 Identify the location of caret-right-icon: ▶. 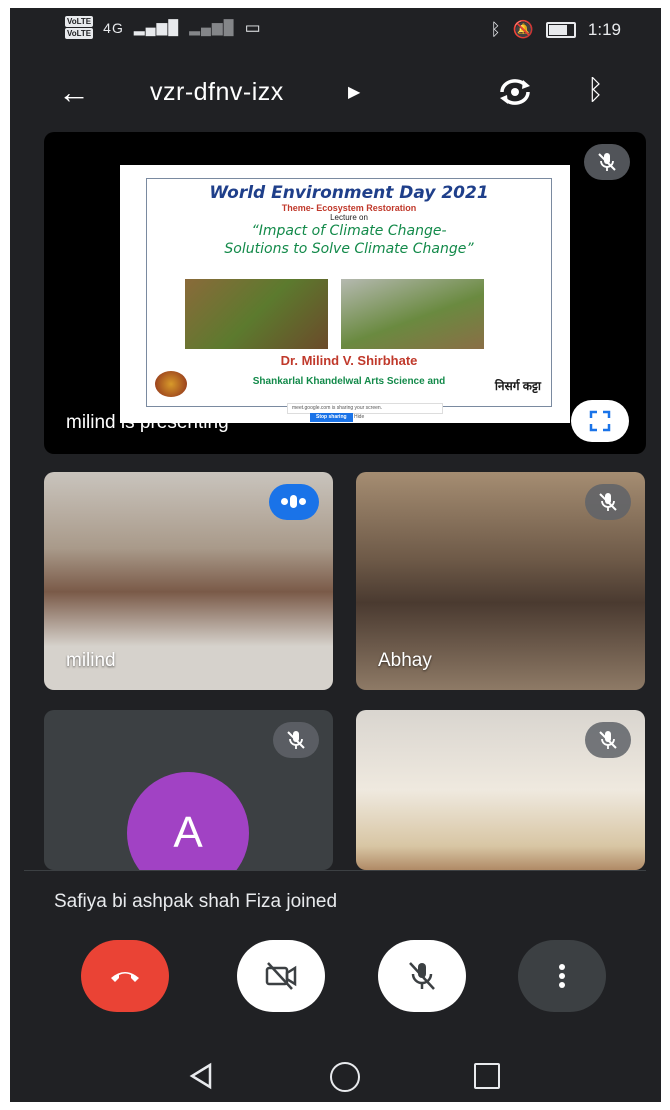
(354, 92).